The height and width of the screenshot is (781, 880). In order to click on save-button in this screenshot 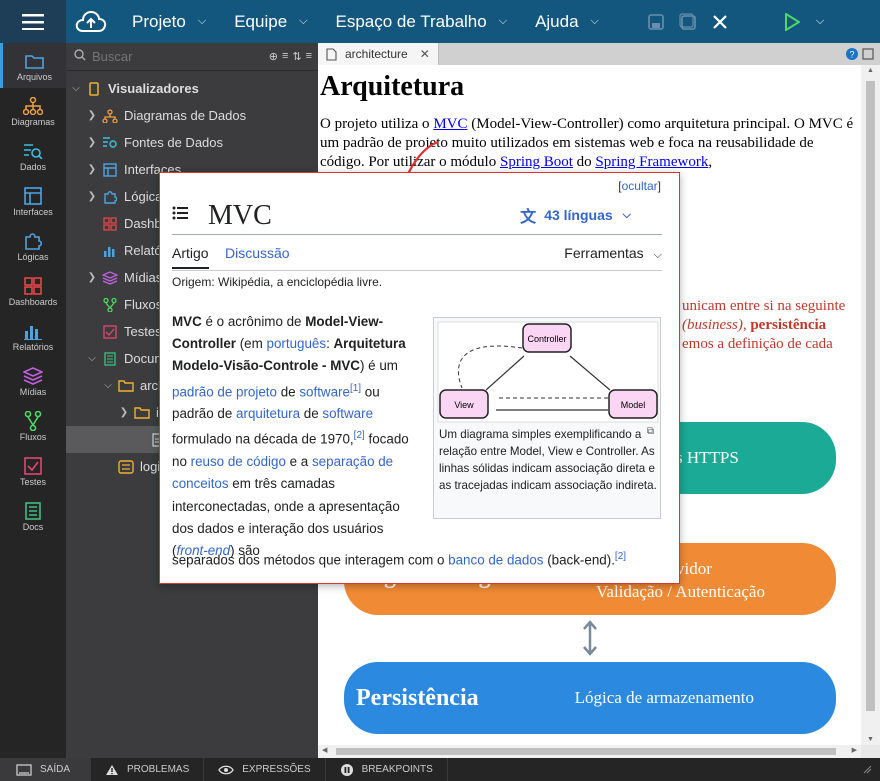, I will do `click(656, 21)`.